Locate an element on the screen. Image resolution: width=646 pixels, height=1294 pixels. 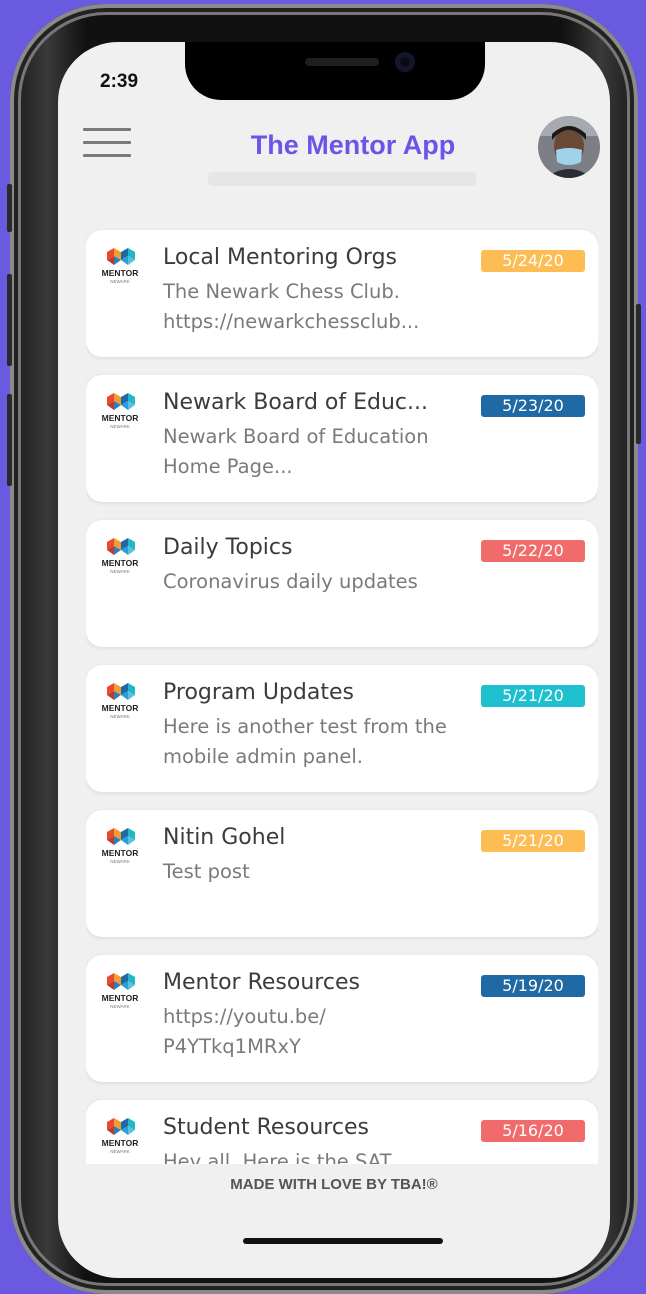
user-avatar is located at coordinates (569, 147).